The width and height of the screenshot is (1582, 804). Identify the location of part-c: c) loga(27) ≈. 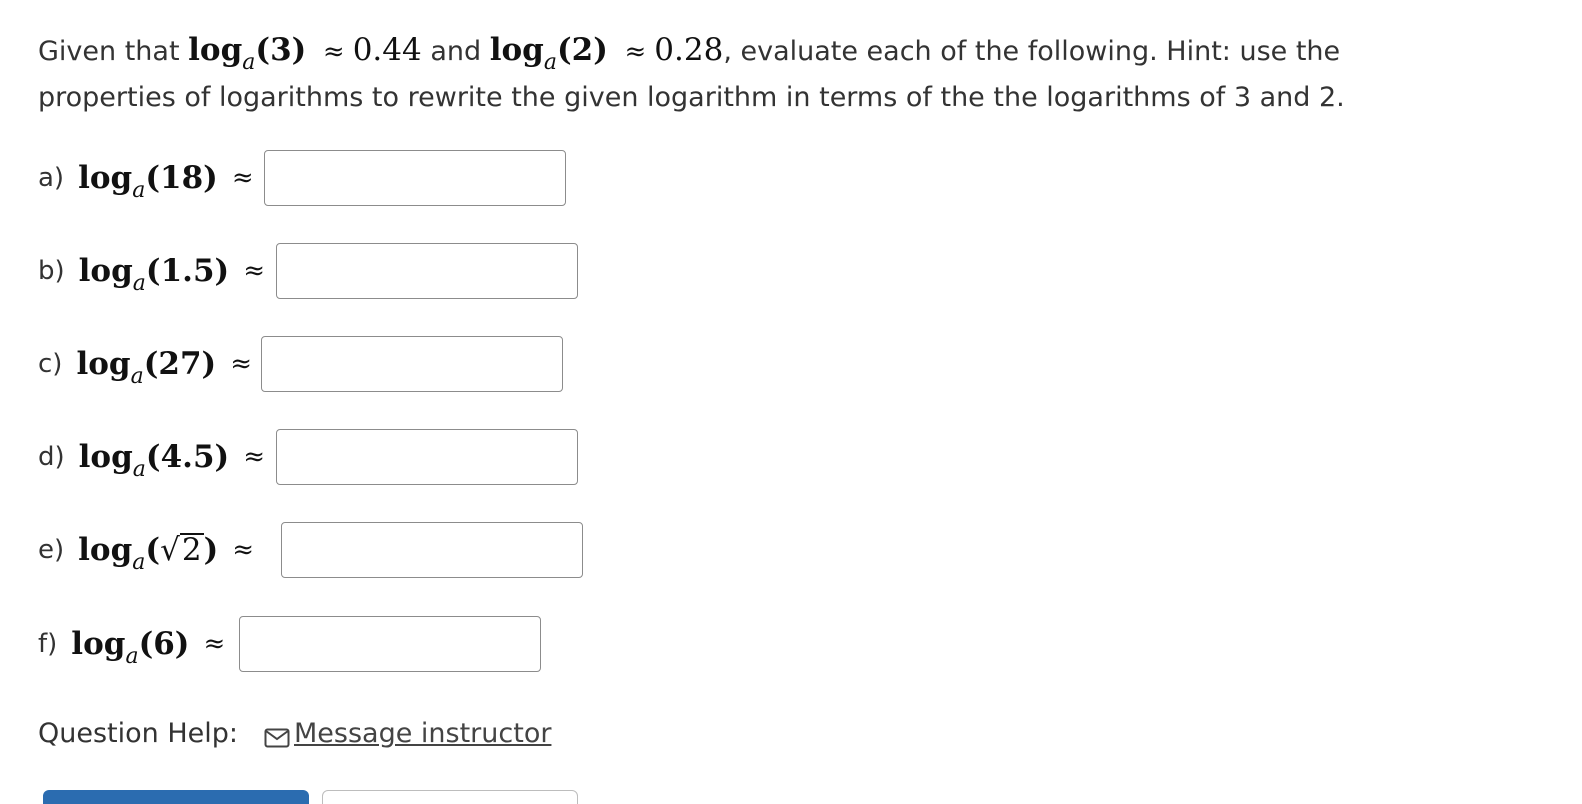
(145, 364).